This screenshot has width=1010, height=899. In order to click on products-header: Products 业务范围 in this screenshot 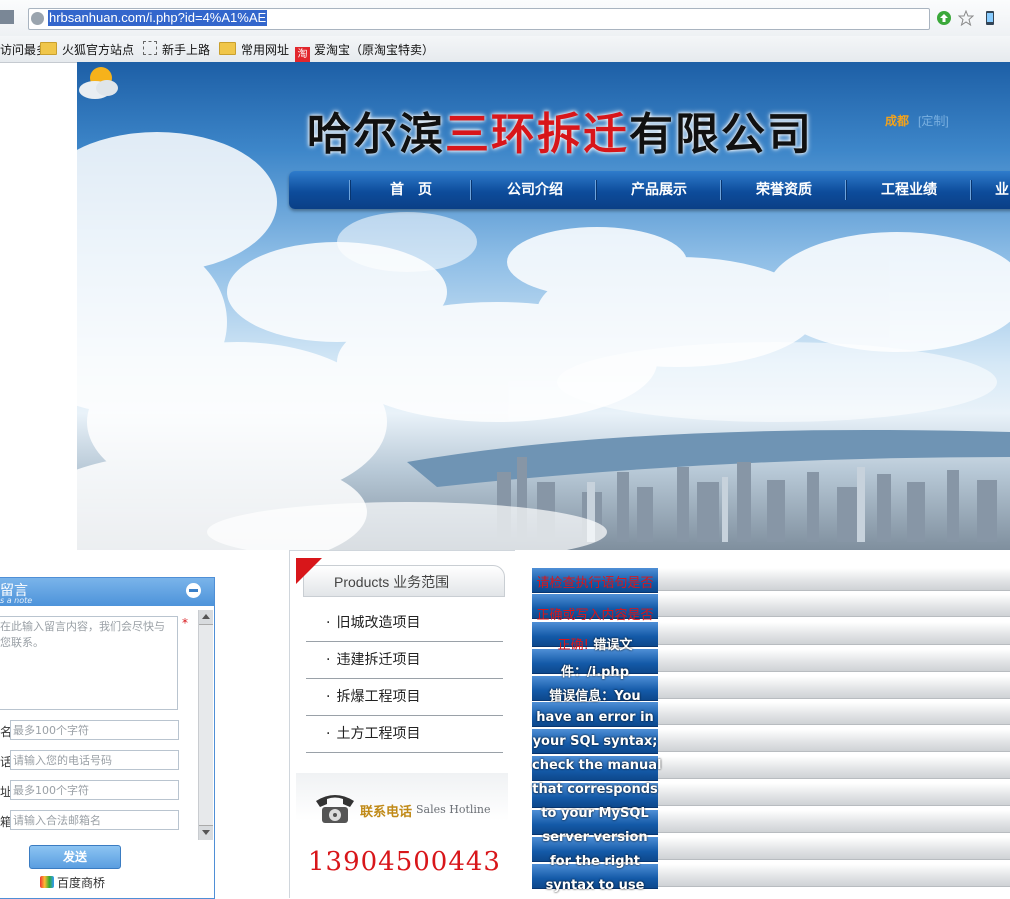, I will do `click(400, 577)`.